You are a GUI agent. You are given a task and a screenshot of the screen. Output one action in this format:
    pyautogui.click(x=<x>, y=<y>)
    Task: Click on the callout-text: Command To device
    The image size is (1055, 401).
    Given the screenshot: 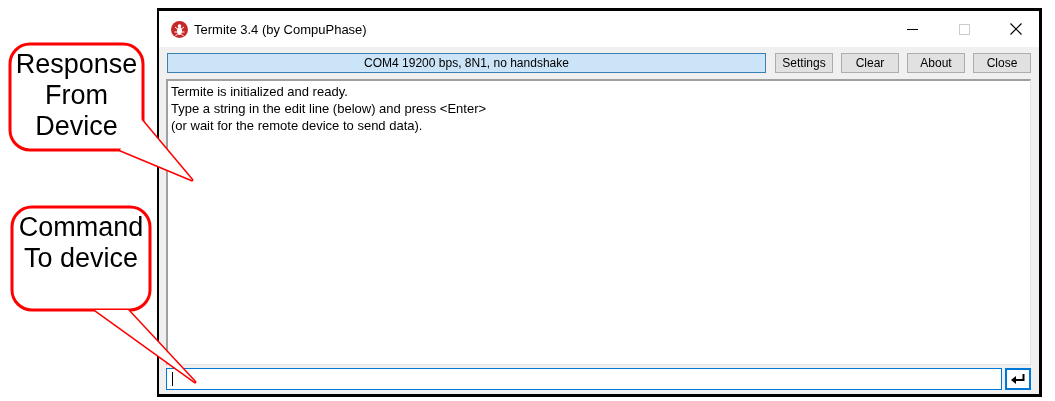 What is the action you would take?
    pyautogui.click(x=81, y=243)
    